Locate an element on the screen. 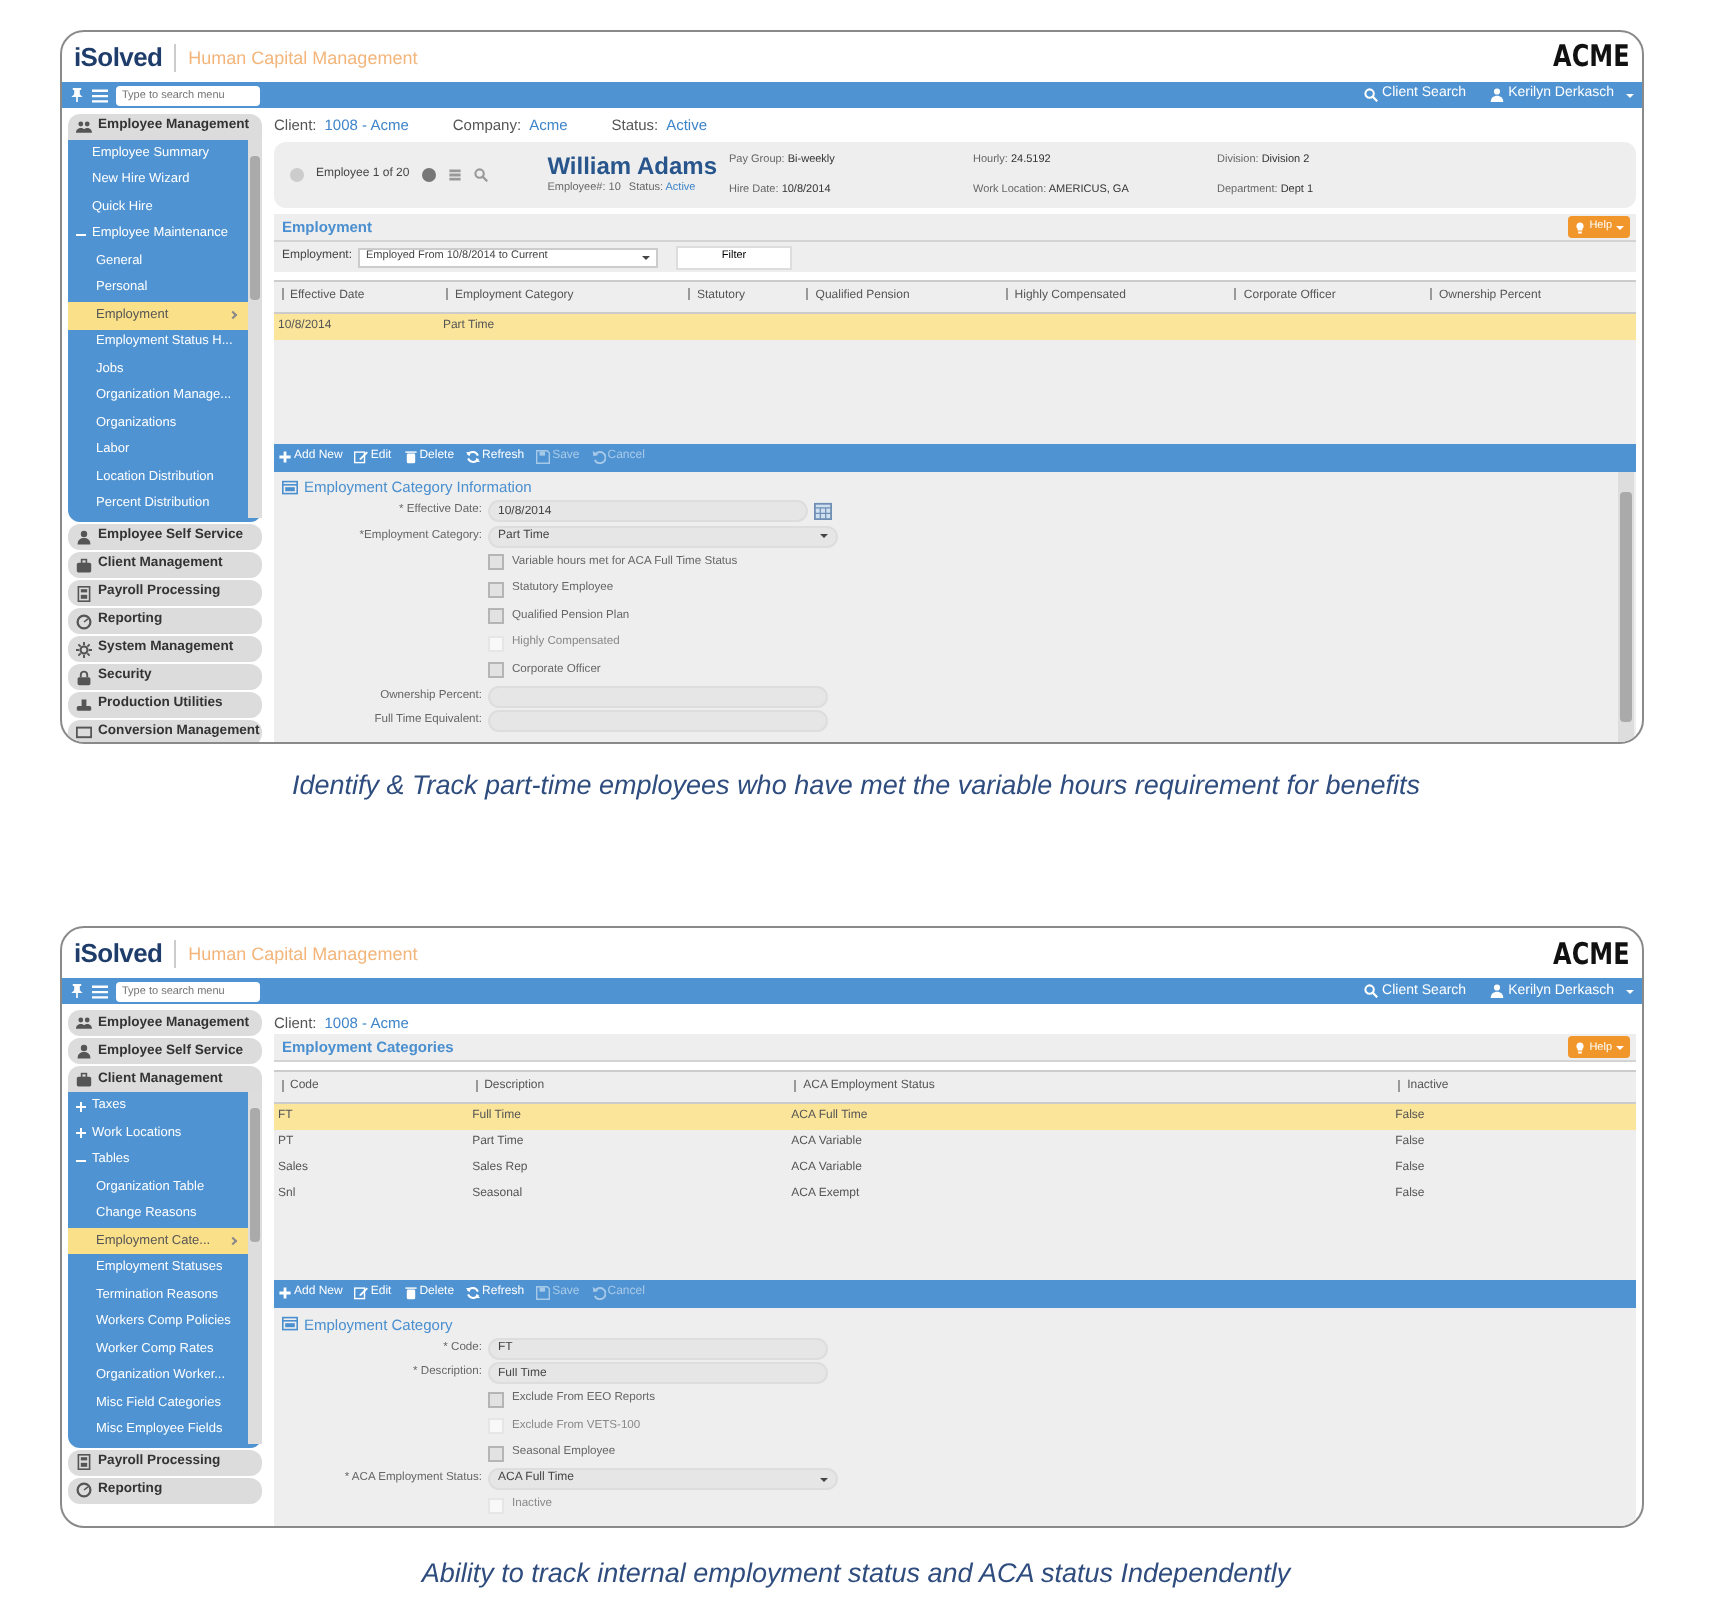 Image resolution: width=1712 pixels, height=1616 pixels. previous-button is located at coordinates (297, 175).